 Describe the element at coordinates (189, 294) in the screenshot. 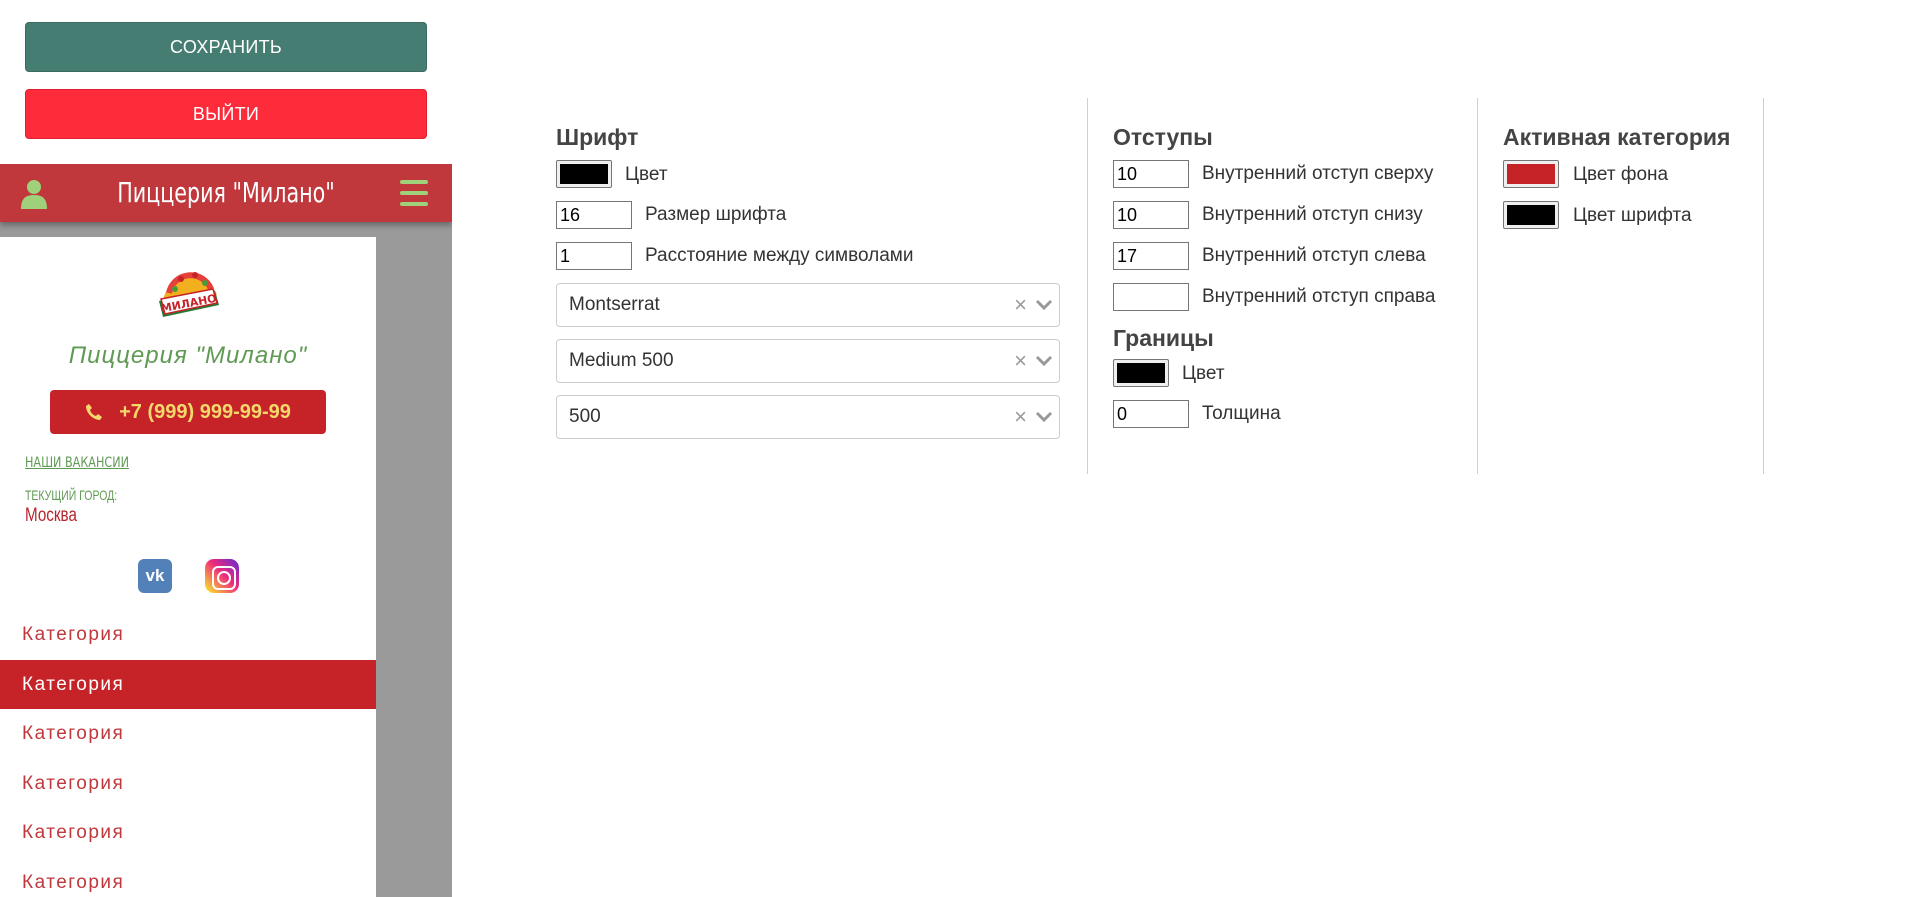

I see `pizza-logo-icon: МИЛАНО` at that location.